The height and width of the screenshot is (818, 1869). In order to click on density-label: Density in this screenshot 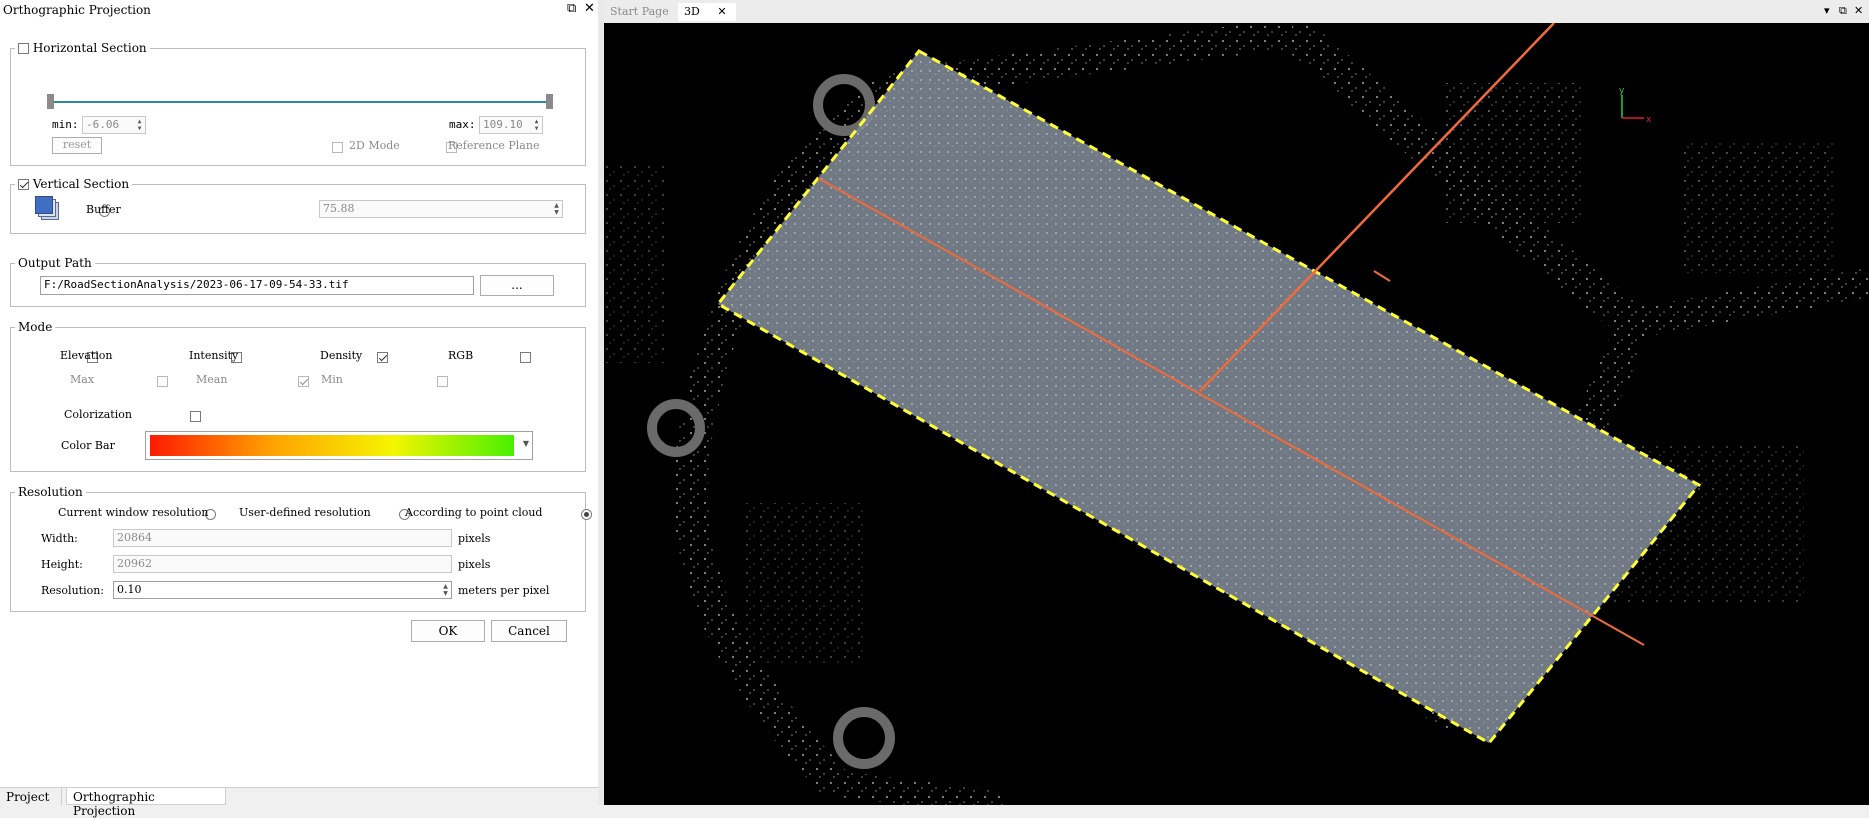, I will do `click(341, 355)`.